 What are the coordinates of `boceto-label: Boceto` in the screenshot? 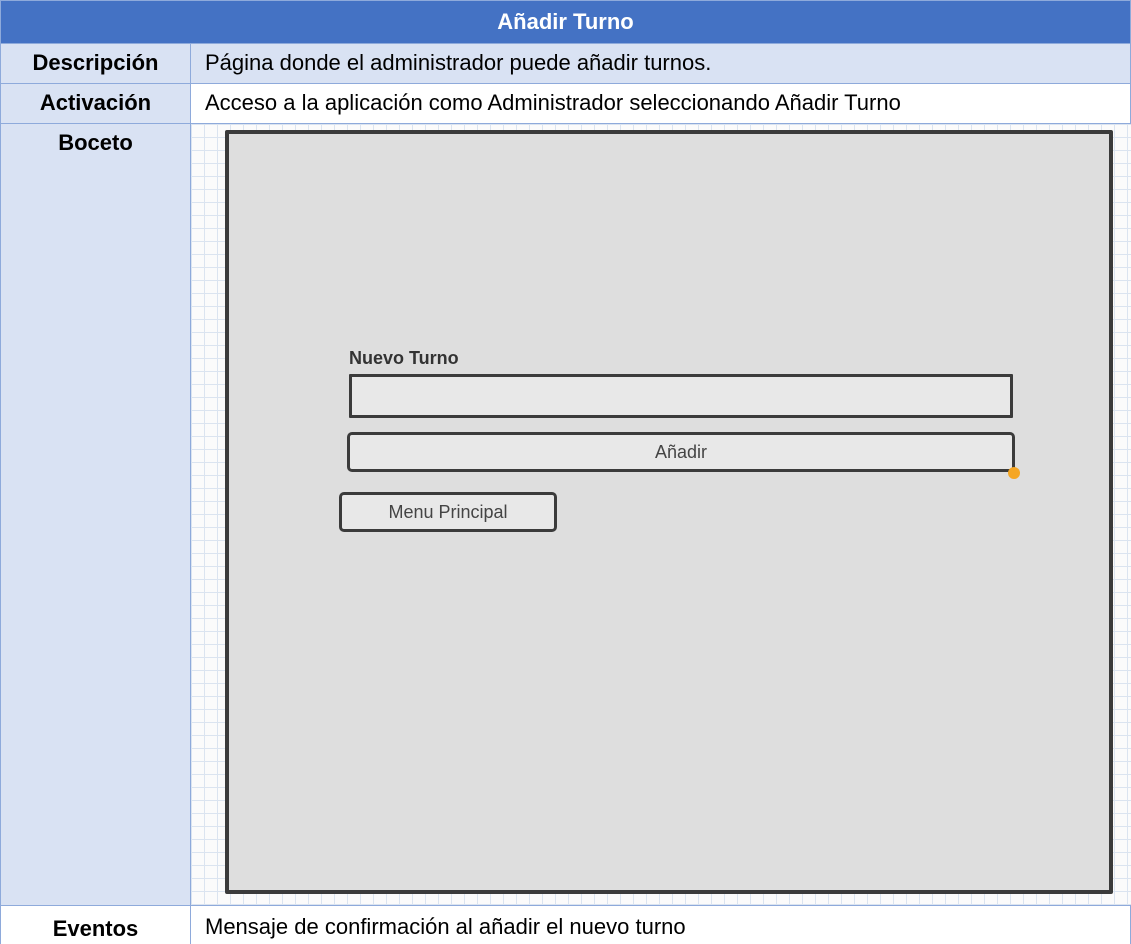 It's located at (96, 514).